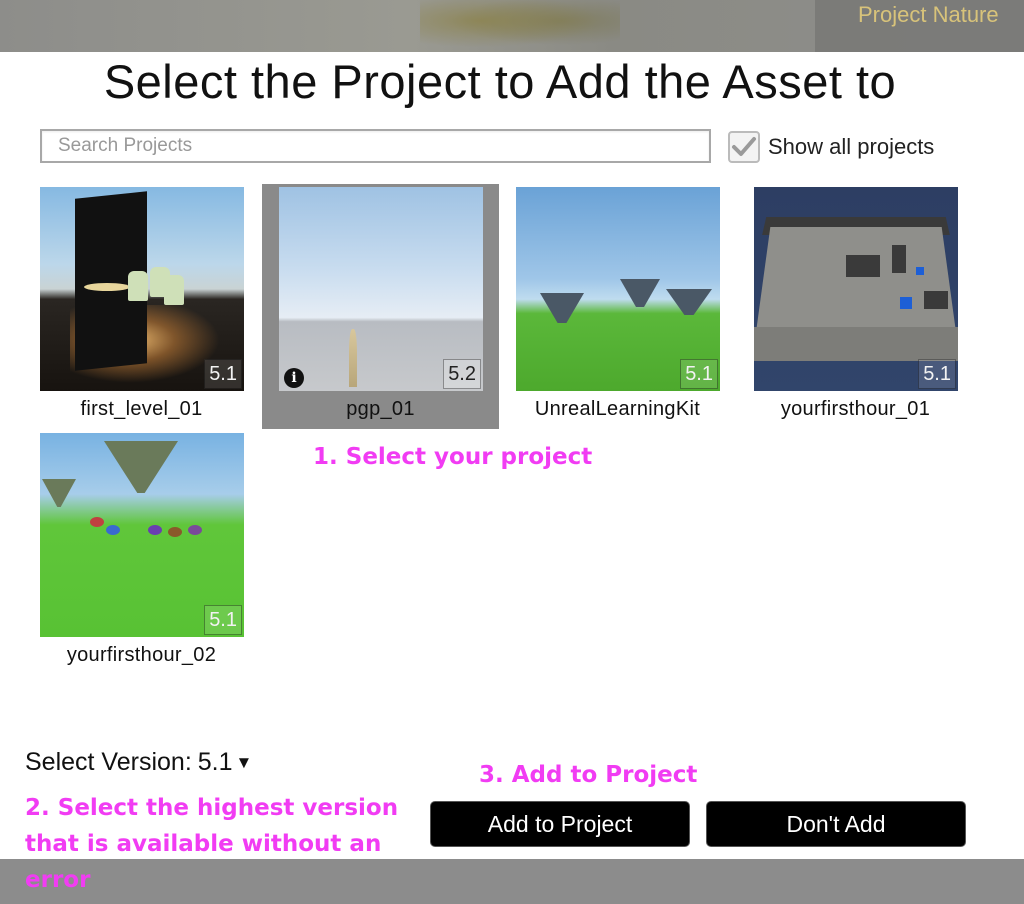 The height and width of the screenshot is (904, 1024). What do you see at coordinates (462, 374) in the screenshot?
I see `version-badge: 5.2` at bounding box center [462, 374].